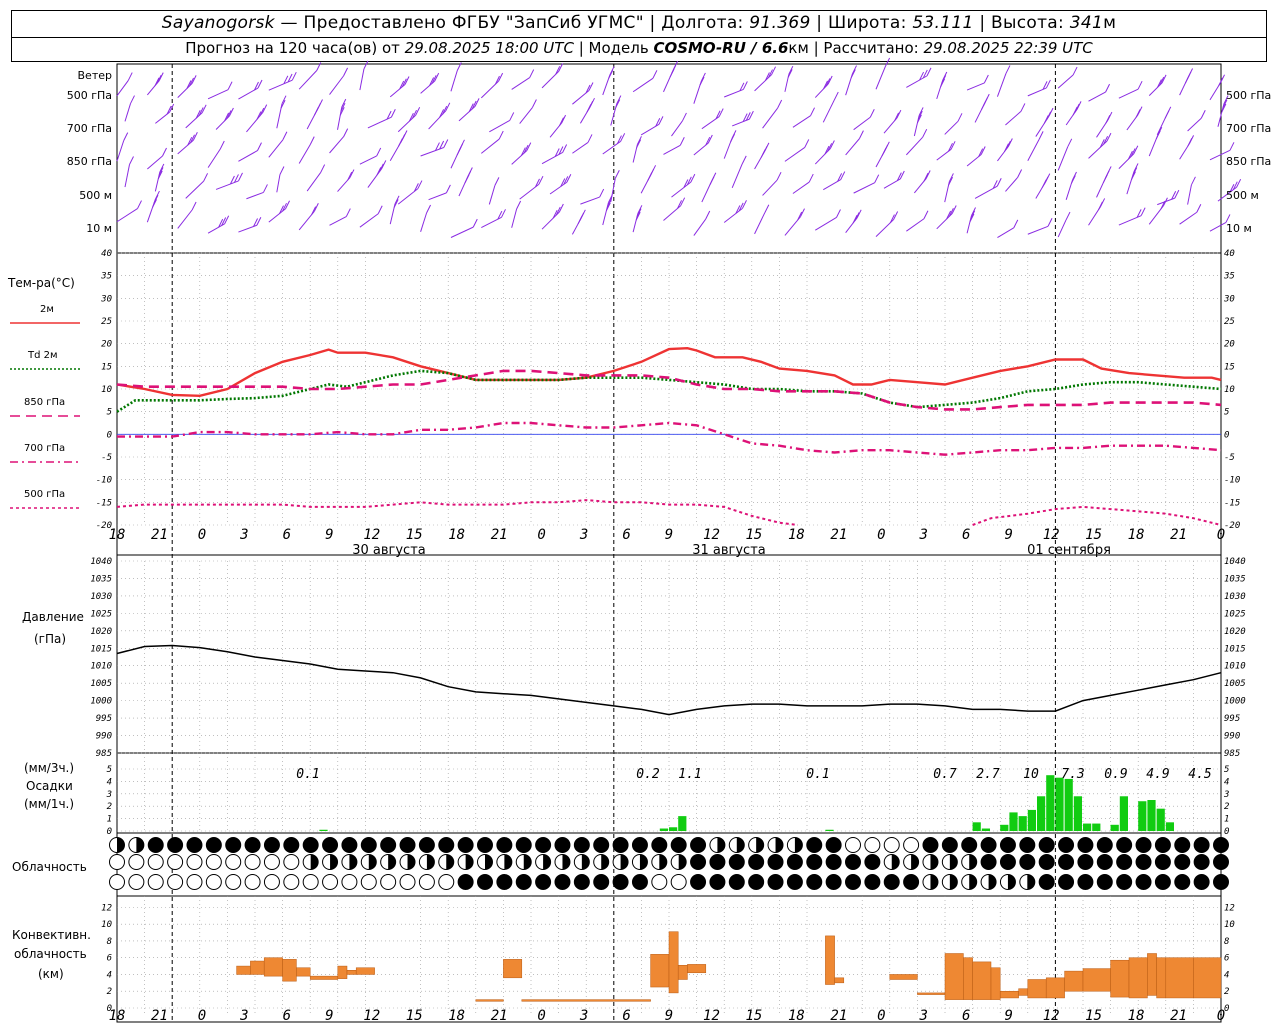  Describe the element at coordinates (1226, 413) in the screenshot. I see `temp-tick-right: 5` at that location.